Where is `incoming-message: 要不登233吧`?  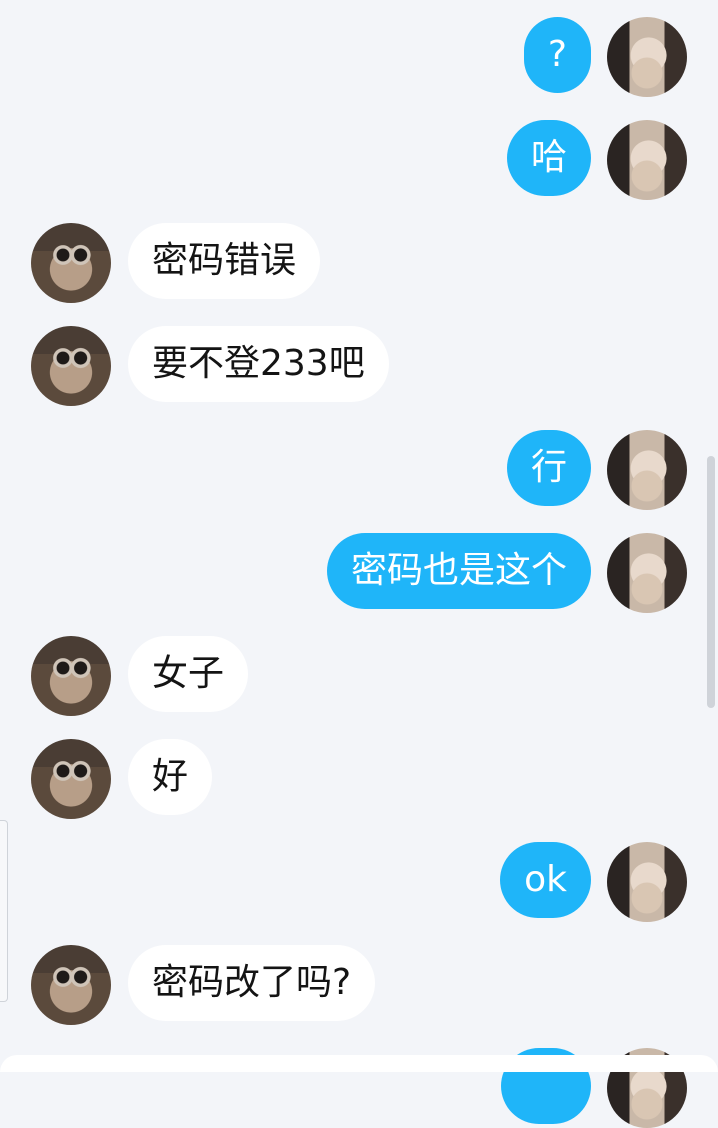
incoming-message: 要不登233吧 is located at coordinates (359, 366).